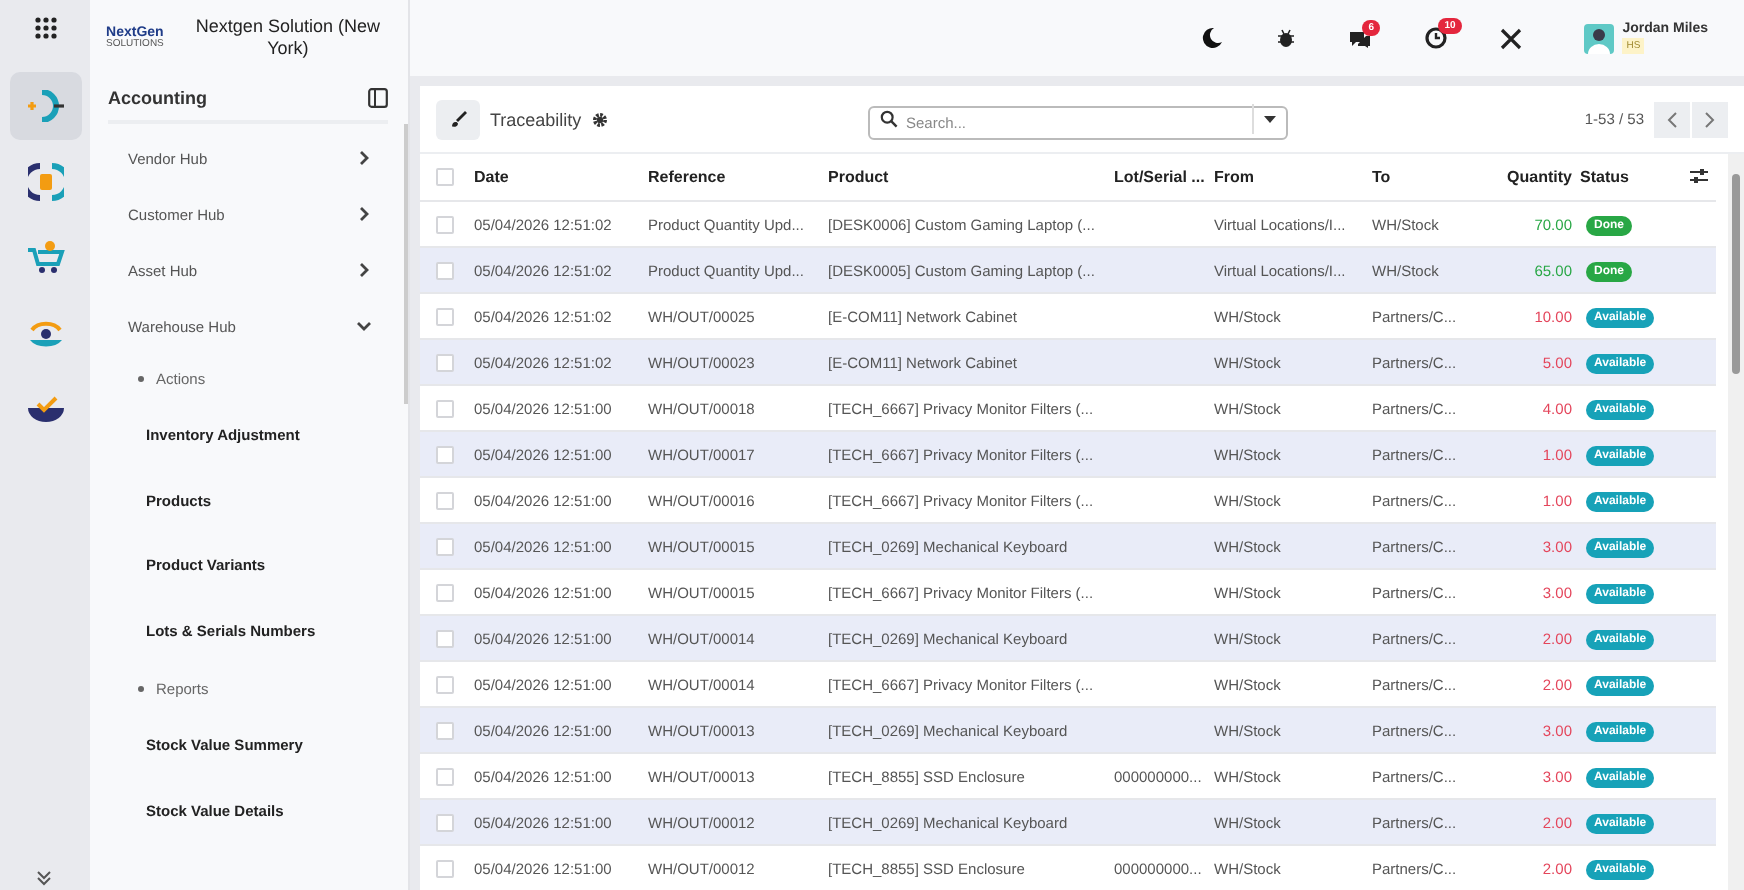 The height and width of the screenshot is (890, 1744). What do you see at coordinates (1631, 177) in the screenshot?
I see `column-header: Status` at bounding box center [1631, 177].